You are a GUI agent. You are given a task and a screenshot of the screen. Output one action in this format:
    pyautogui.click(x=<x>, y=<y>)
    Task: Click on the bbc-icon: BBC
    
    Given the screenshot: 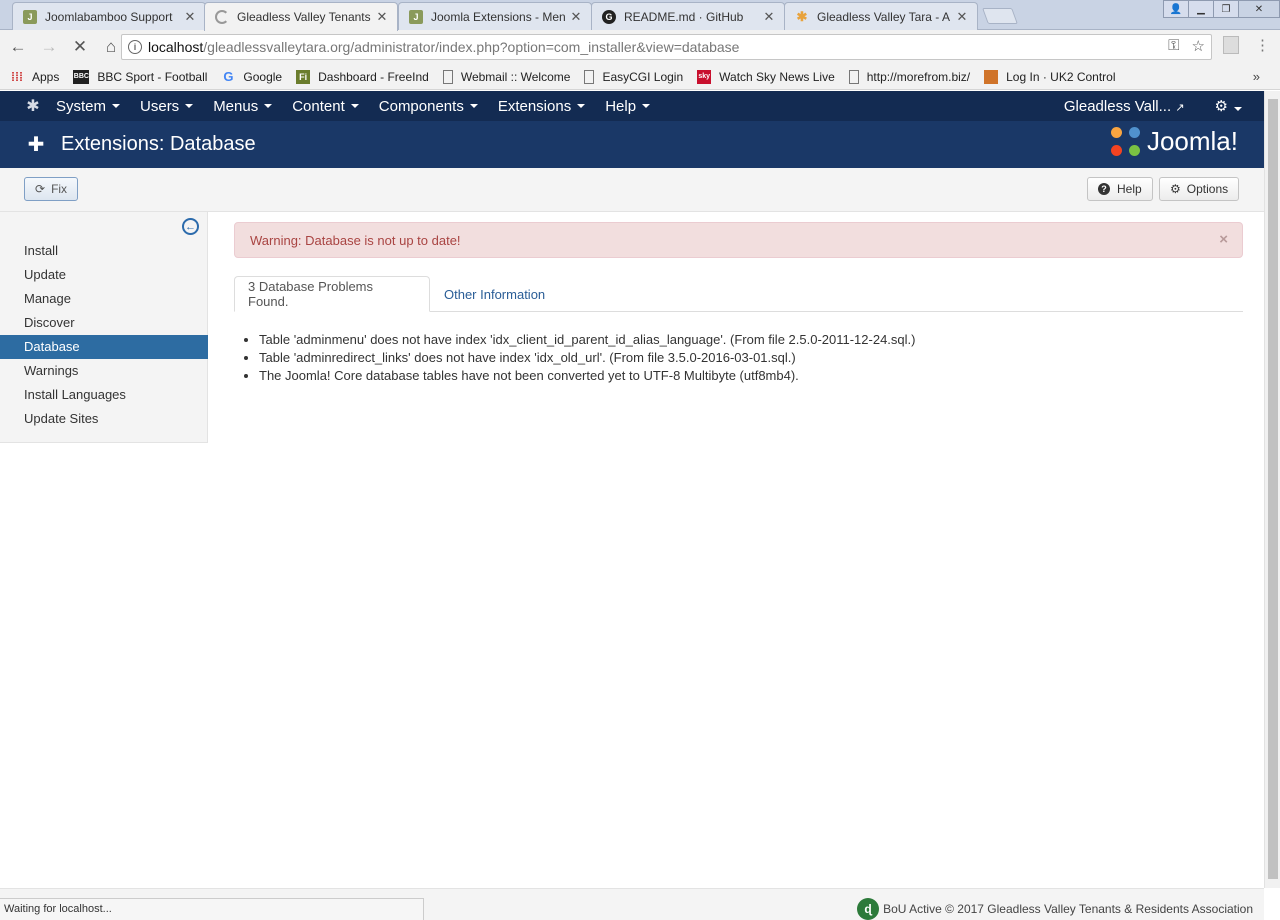 What is the action you would take?
    pyautogui.click(x=81, y=76)
    